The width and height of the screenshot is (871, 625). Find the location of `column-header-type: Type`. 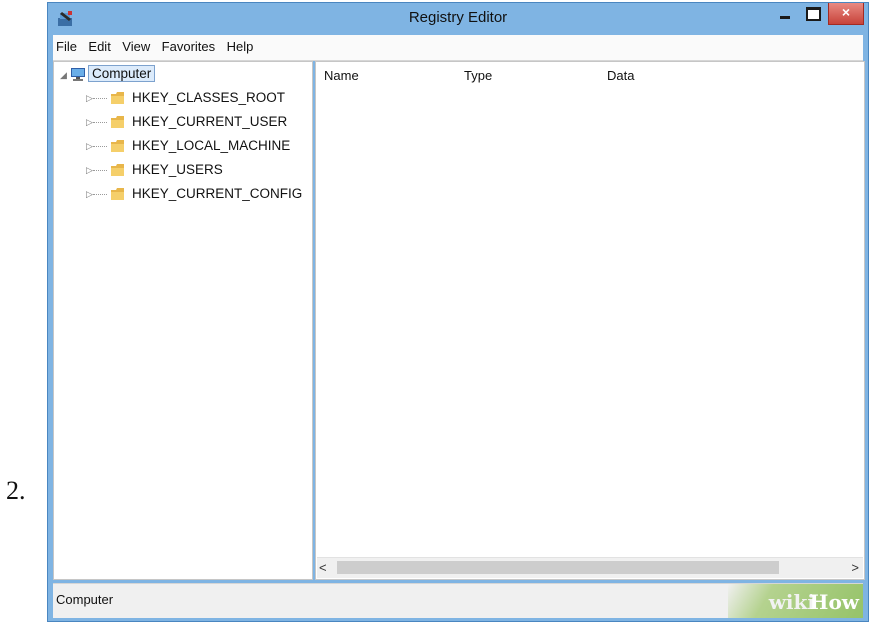

column-header-type: Type is located at coordinates (478, 75).